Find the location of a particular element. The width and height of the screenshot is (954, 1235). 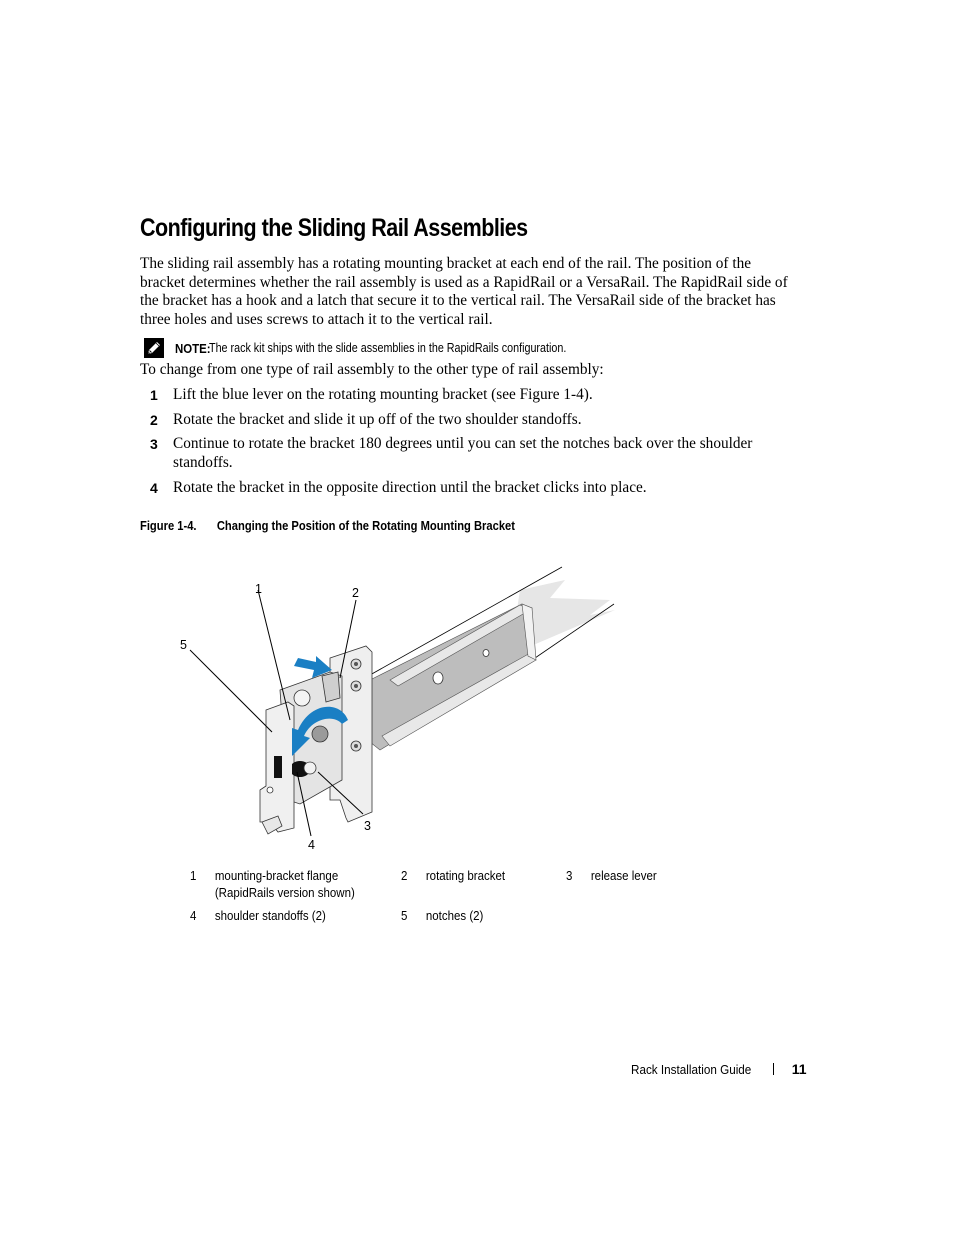

callout-5: 5 is located at coordinates (183, 645).